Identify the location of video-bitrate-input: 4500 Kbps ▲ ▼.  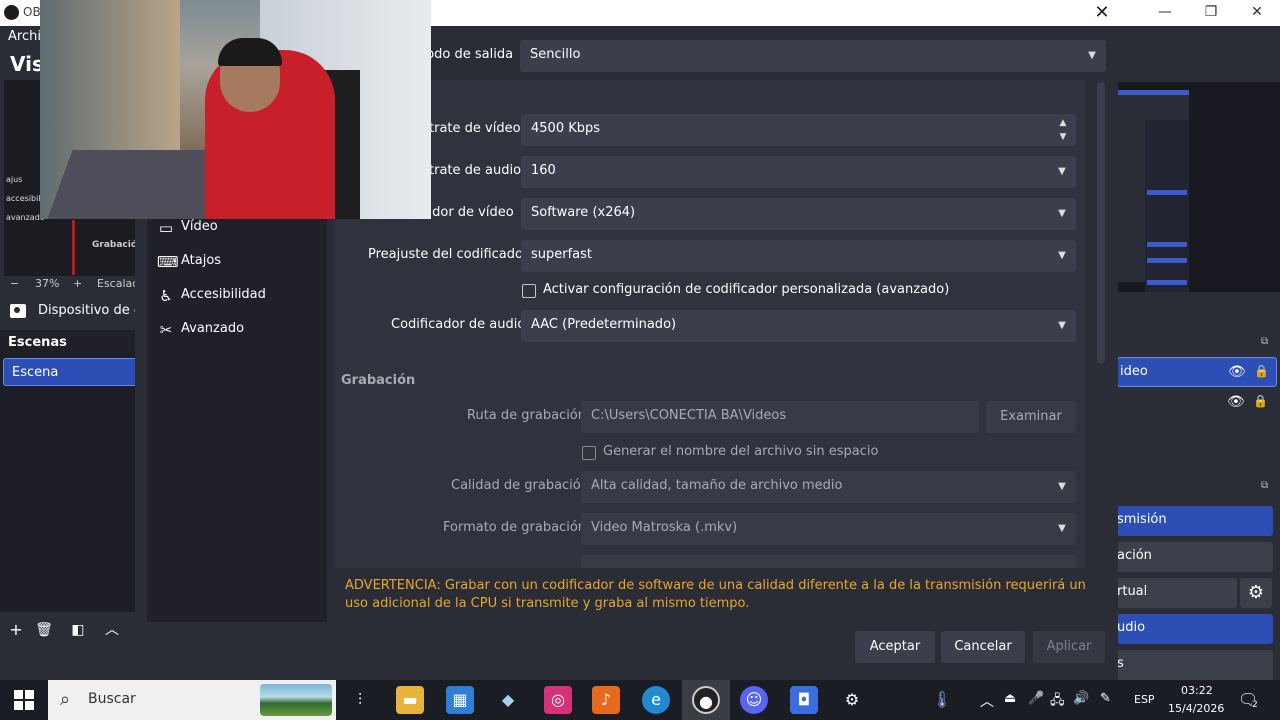
(798, 130).